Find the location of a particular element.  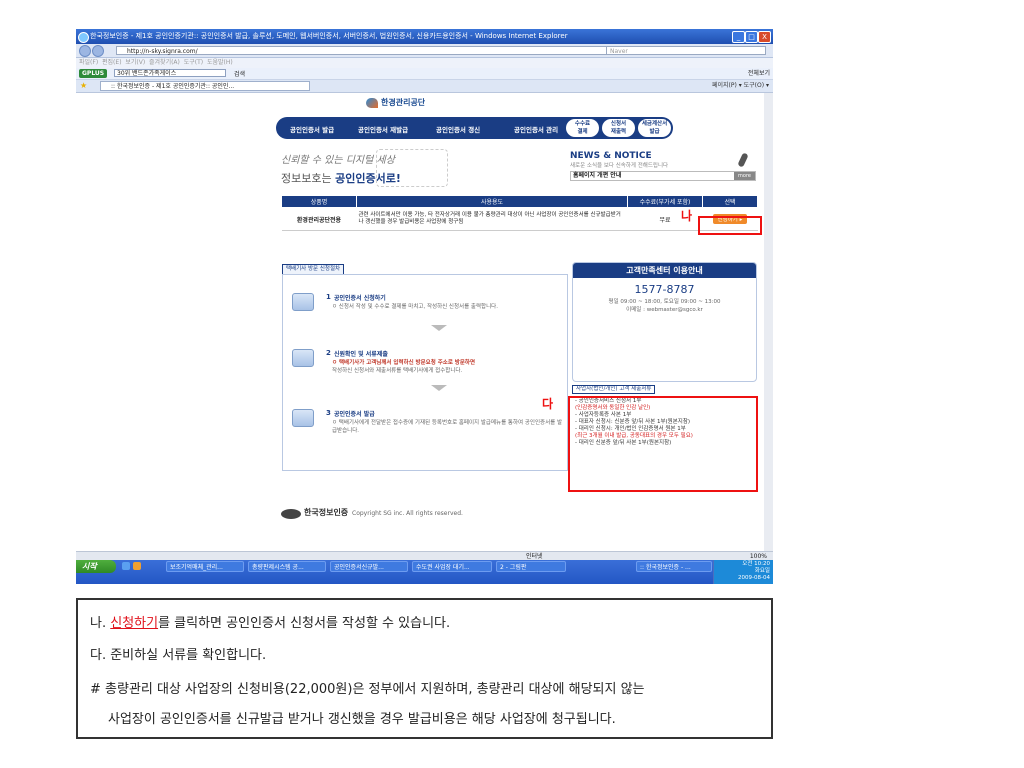

nav-tax-invoice: 세금계산서 발급 is located at coordinates (654, 128).